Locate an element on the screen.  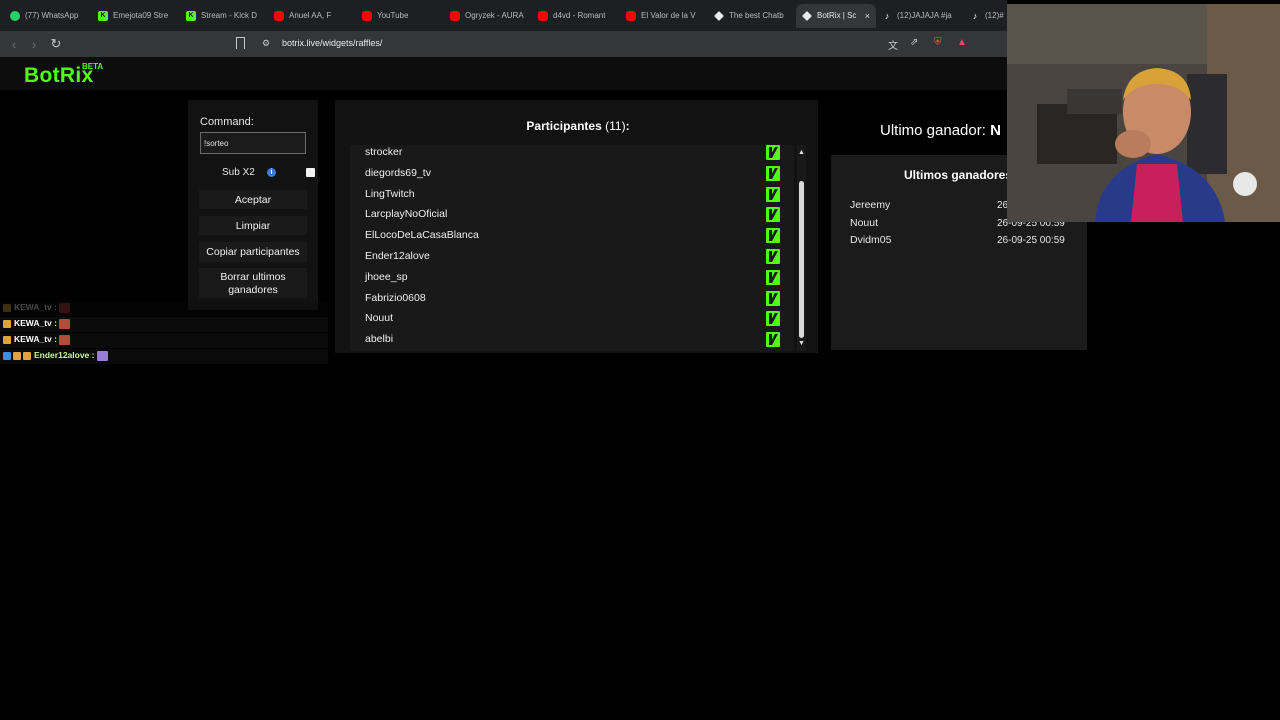
participants-title: Participantes (11): is located at coordinates (578, 126).